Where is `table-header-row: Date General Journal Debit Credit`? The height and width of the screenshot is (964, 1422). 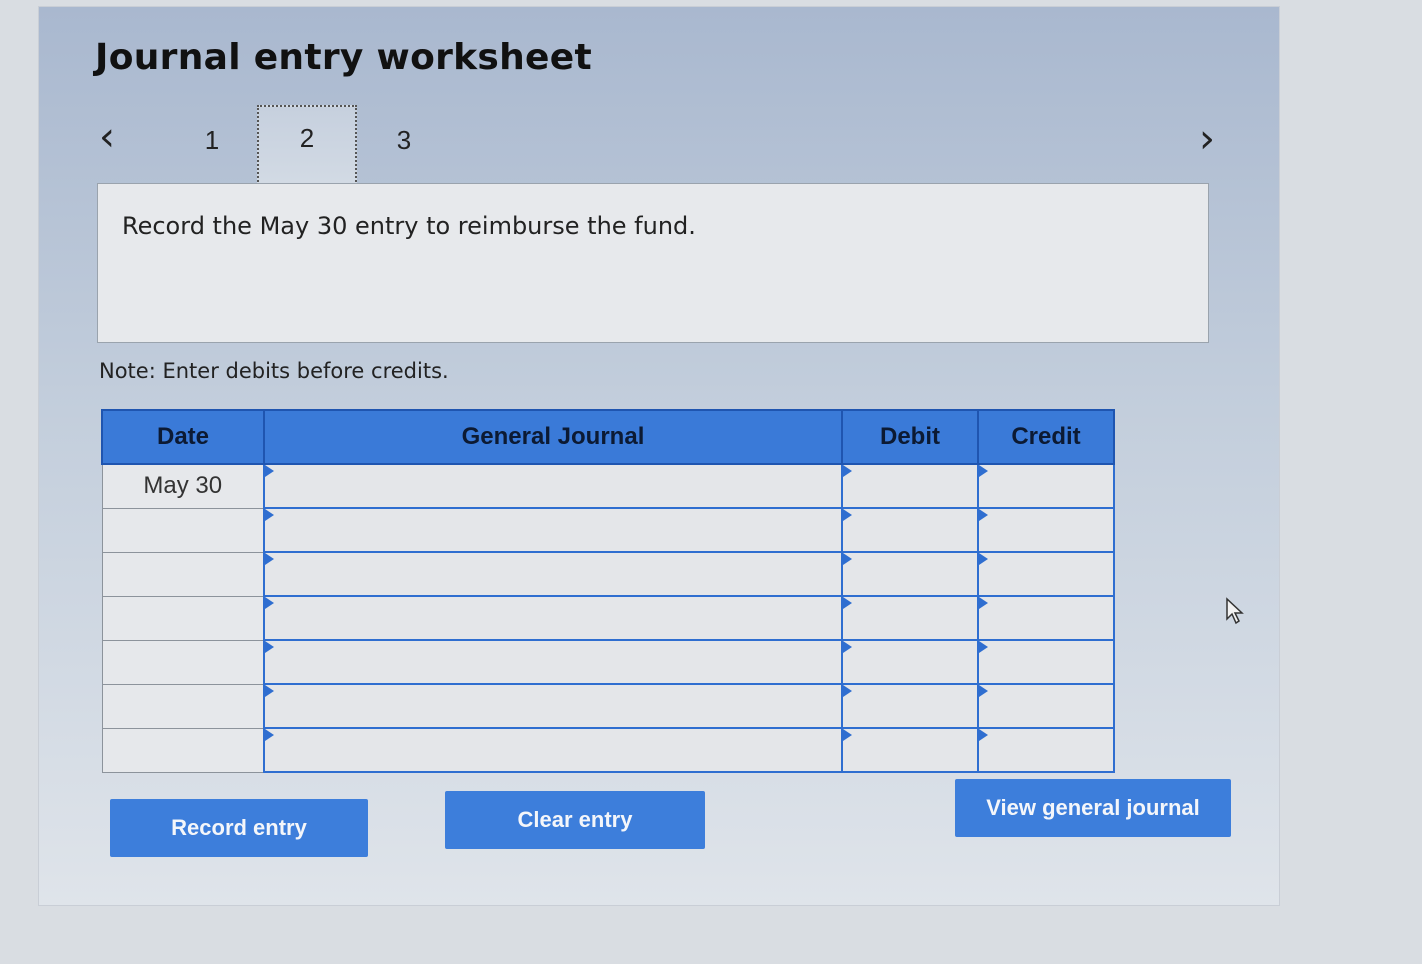 table-header-row: Date General Journal Debit Credit is located at coordinates (608, 437).